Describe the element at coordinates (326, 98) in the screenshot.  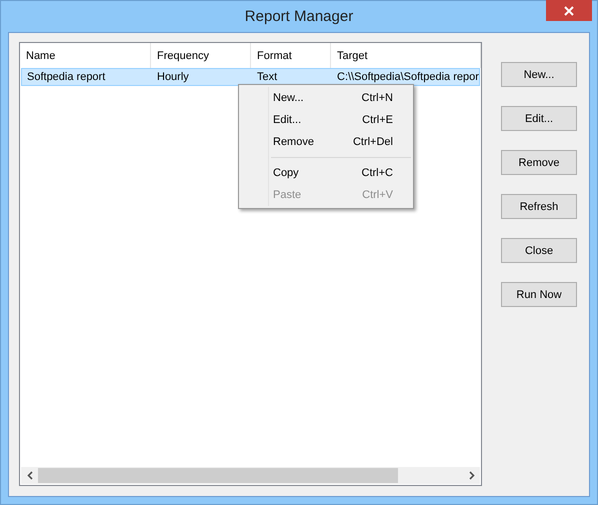
I see `menu-item: New... Ctrl+N` at that location.